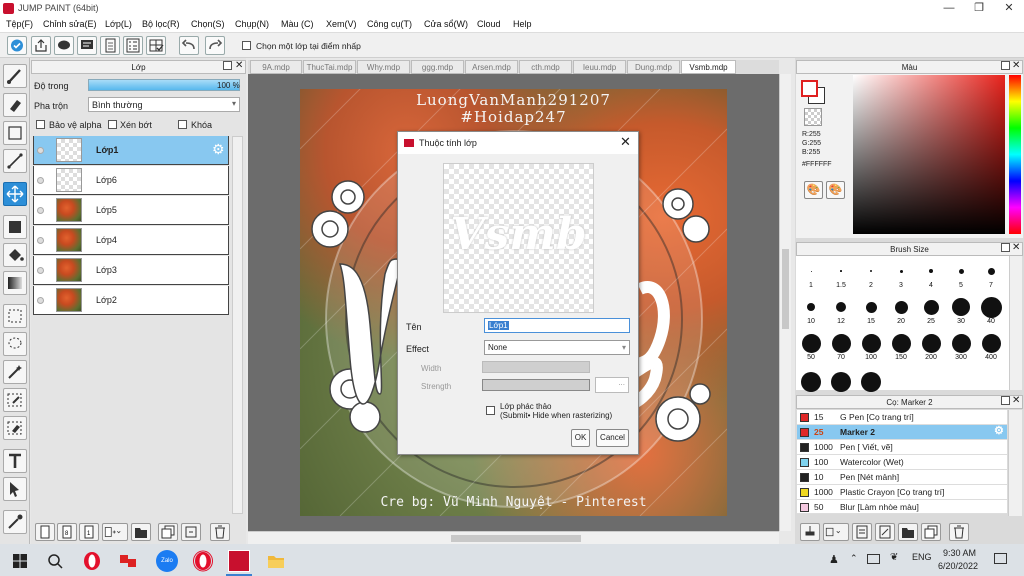 This screenshot has width=1024, height=576. Describe the element at coordinates (55, 561) in the screenshot. I see `search-icon` at that location.